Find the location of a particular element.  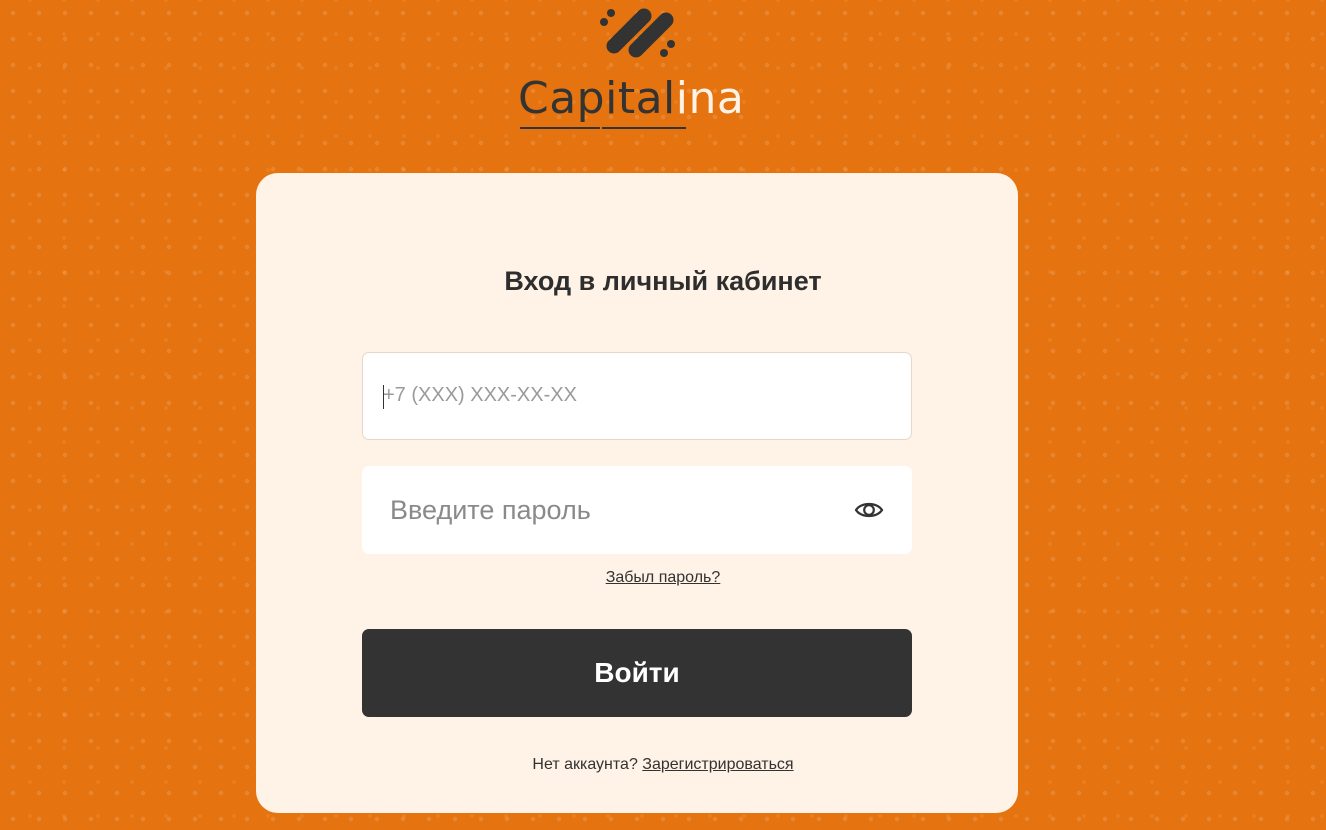

register-row: Нет аккаунта? Зарегистрироваться is located at coordinates (663, 765).